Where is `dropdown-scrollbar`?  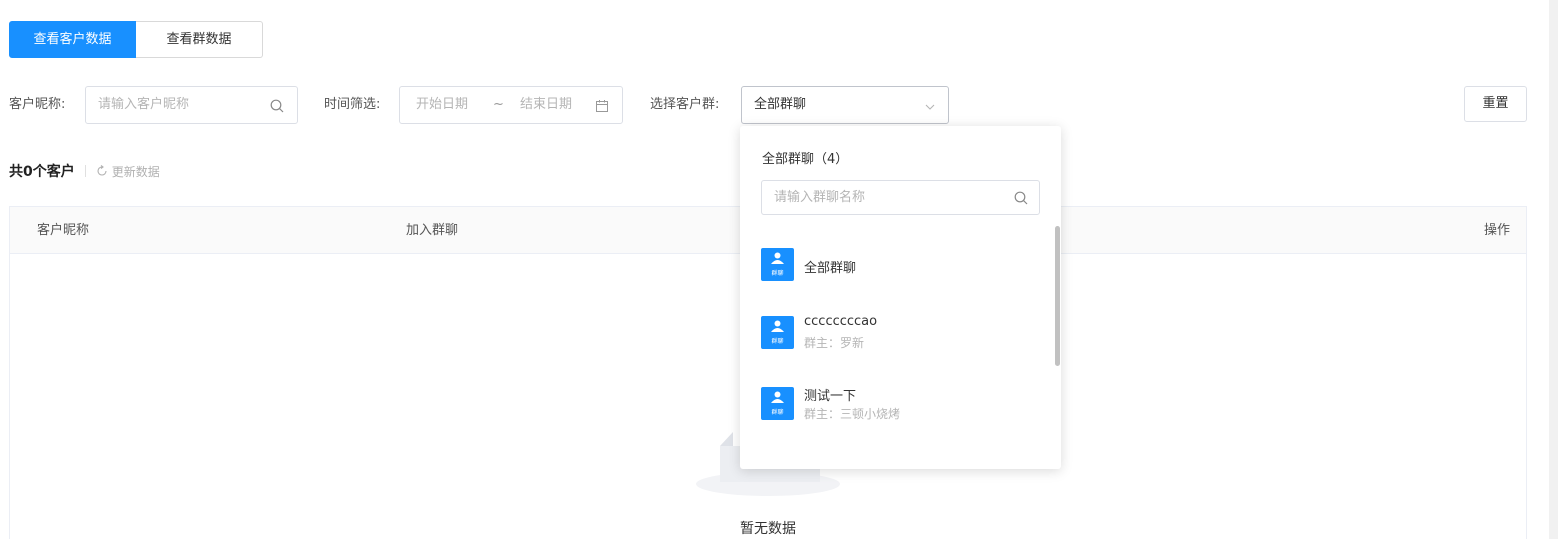
dropdown-scrollbar is located at coordinates (1057, 296).